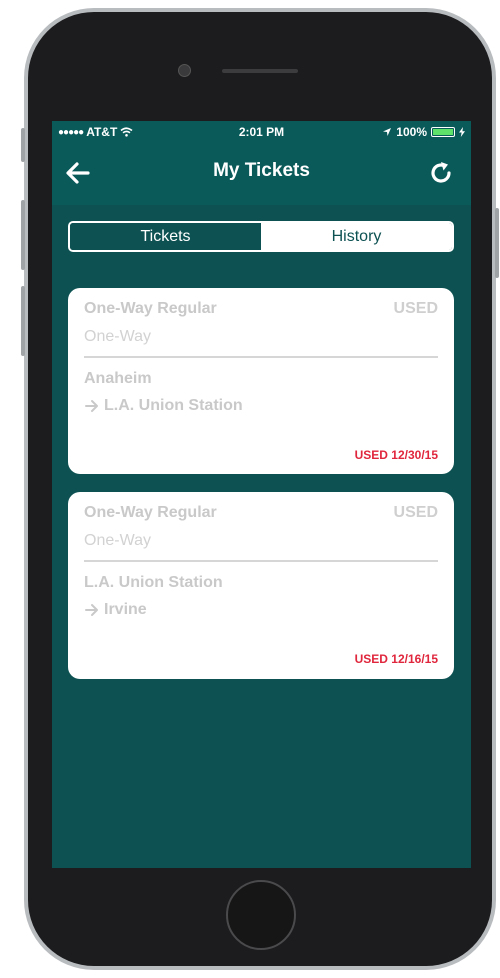 This screenshot has width=500, height=978. Describe the element at coordinates (443, 132) in the screenshot. I see `battery-icon` at that location.